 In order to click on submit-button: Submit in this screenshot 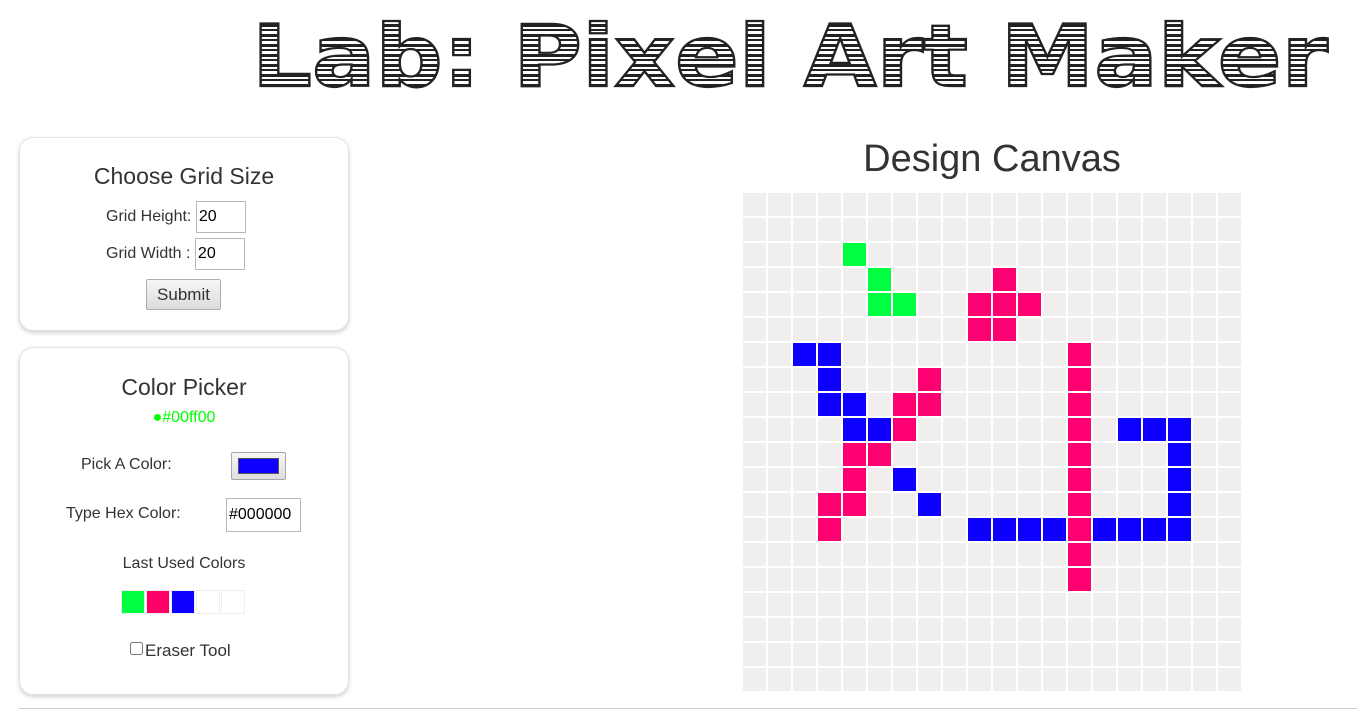, I will do `click(183, 294)`.